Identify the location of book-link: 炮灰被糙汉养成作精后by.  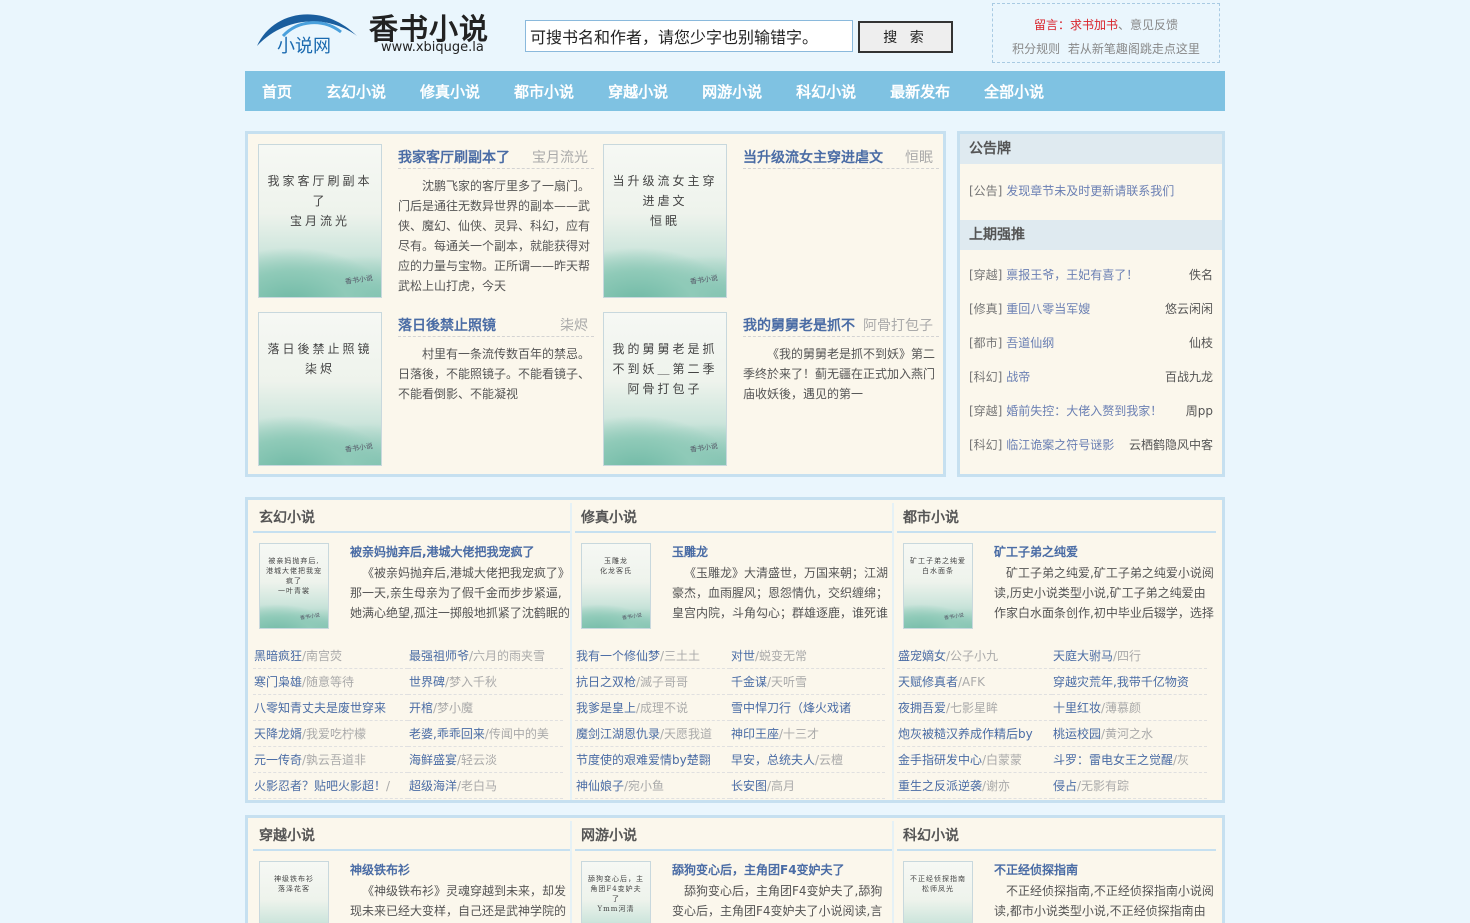
(965, 734).